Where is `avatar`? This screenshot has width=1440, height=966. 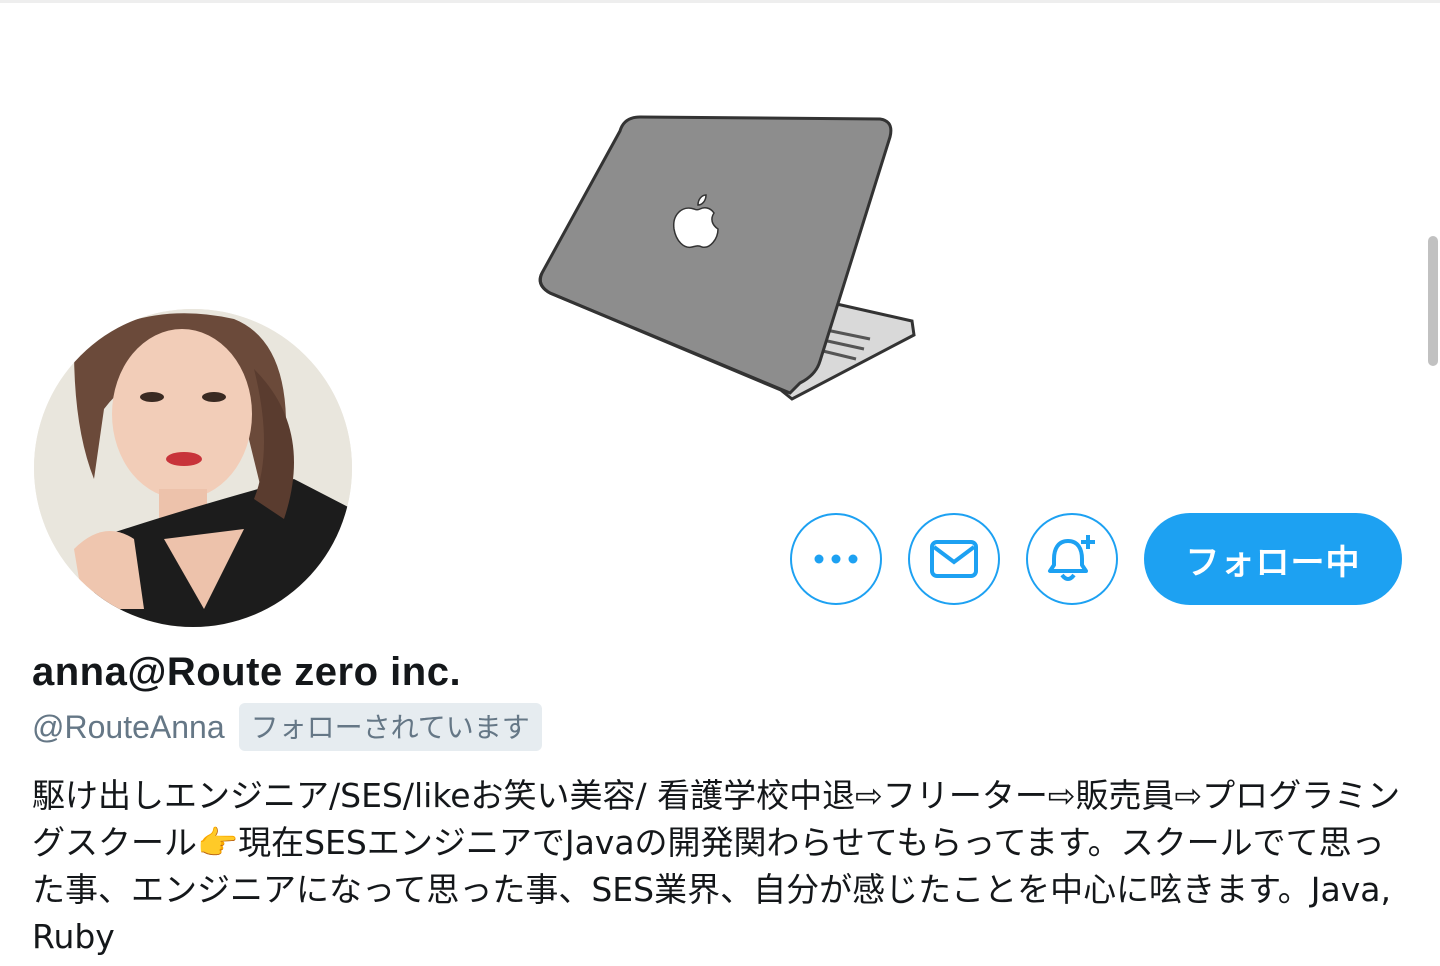 avatar is located at coordinates (193, 468).